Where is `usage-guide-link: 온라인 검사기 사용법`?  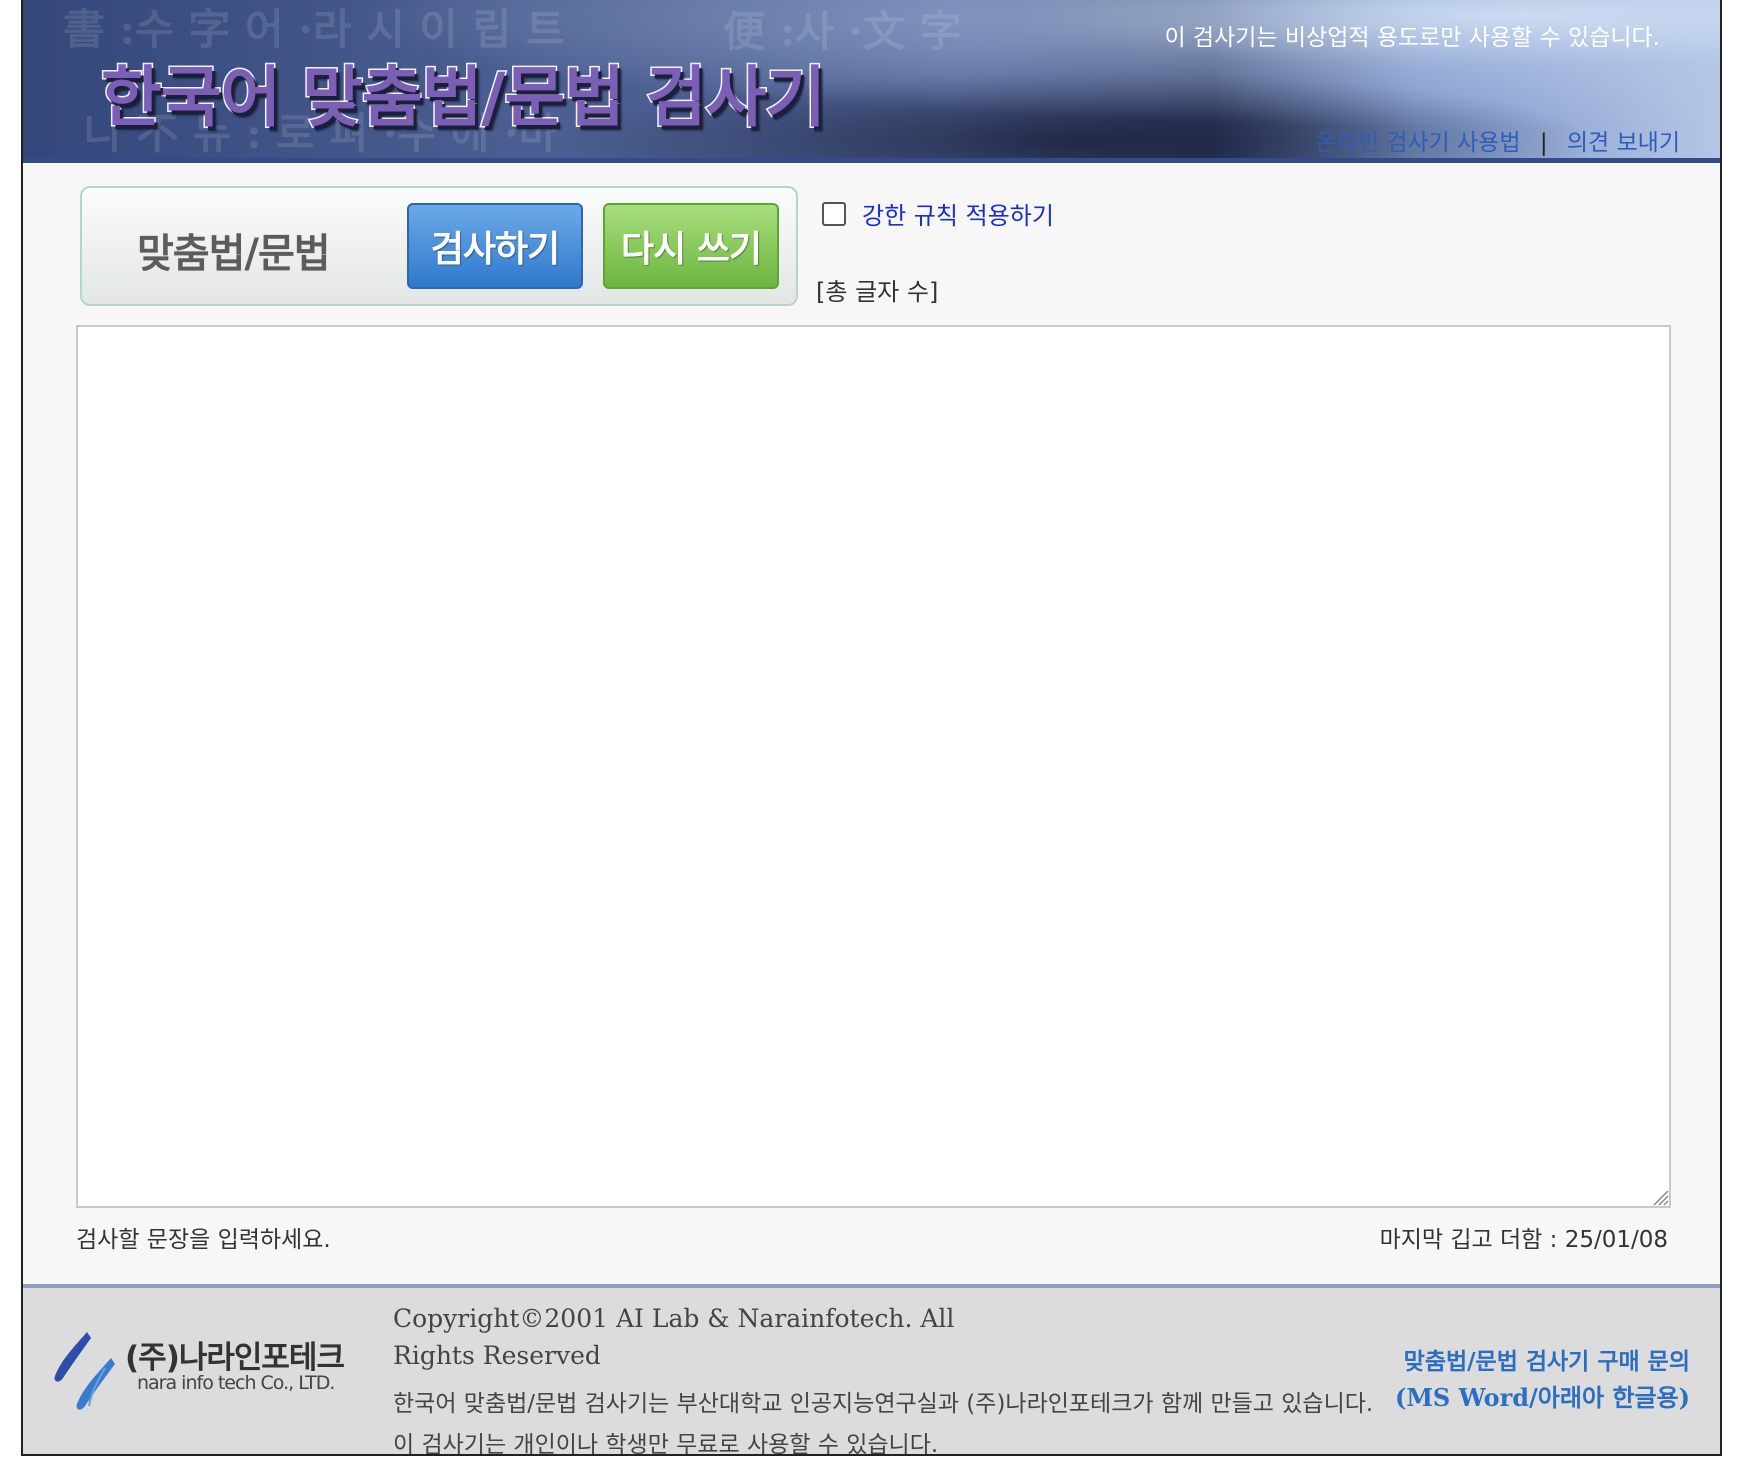
usage-guide-link: 온라인 검사기 사용법 is located at coordinates (1417, 143).